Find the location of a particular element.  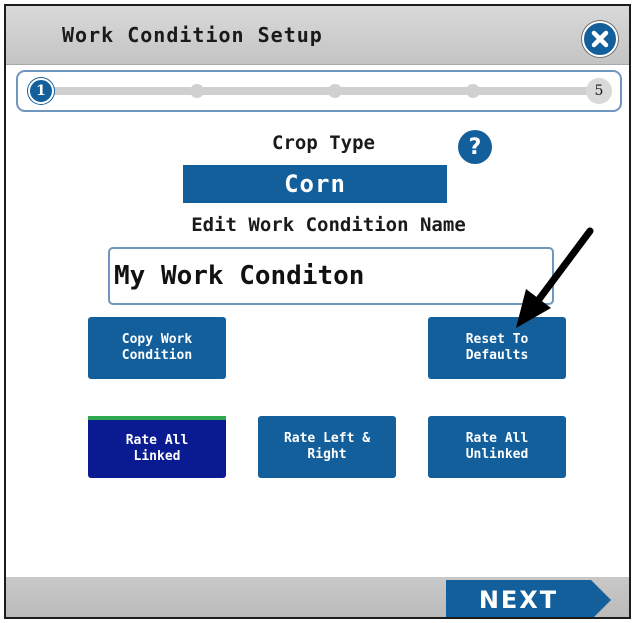

callout-arrow is located at coordinates (555, 277).